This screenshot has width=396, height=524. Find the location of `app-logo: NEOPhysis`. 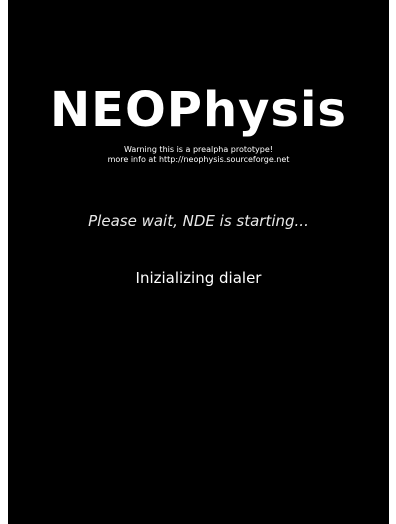

app-logo: NEOPhysis is located at coordinates (198, 110).